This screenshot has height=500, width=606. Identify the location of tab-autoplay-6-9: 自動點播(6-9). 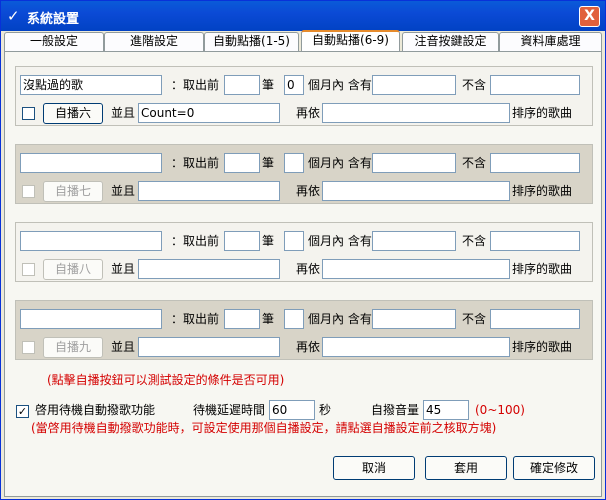
(350, 41).